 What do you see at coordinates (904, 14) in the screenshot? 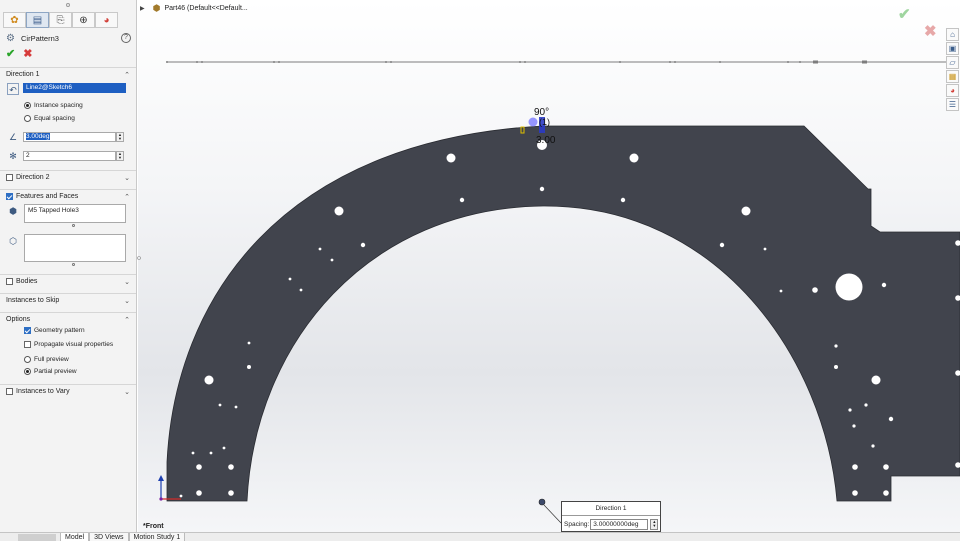
I see `confirm-ok-icon: ✔` at bounding box center [904, 14].